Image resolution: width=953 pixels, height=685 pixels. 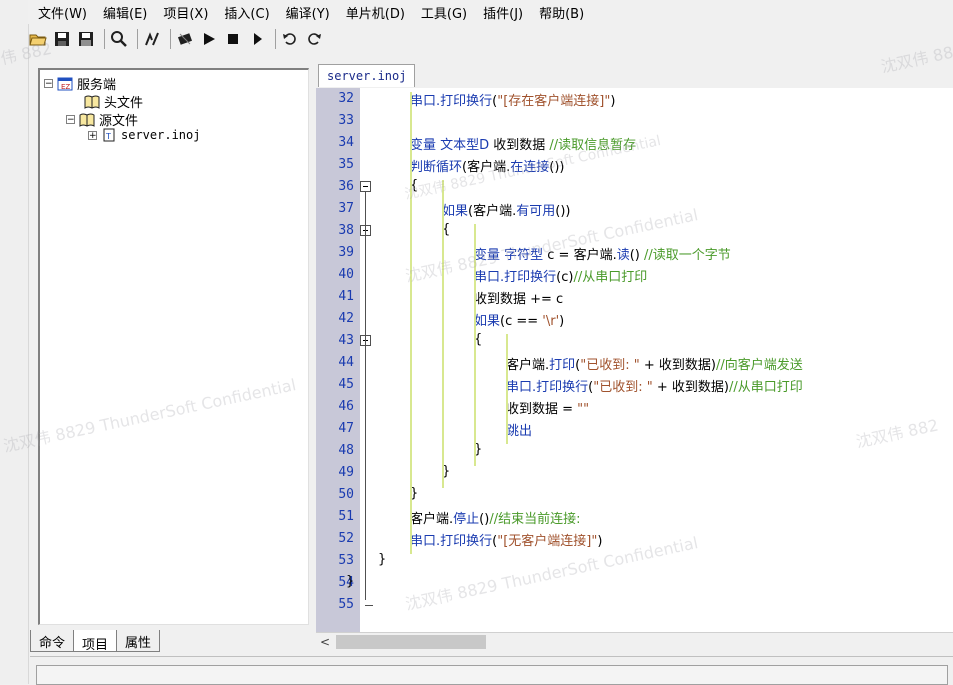 What do you see at coordinates (257, 39) in the screenshot?
I see `step-icon` at bounding box center [257, 39].